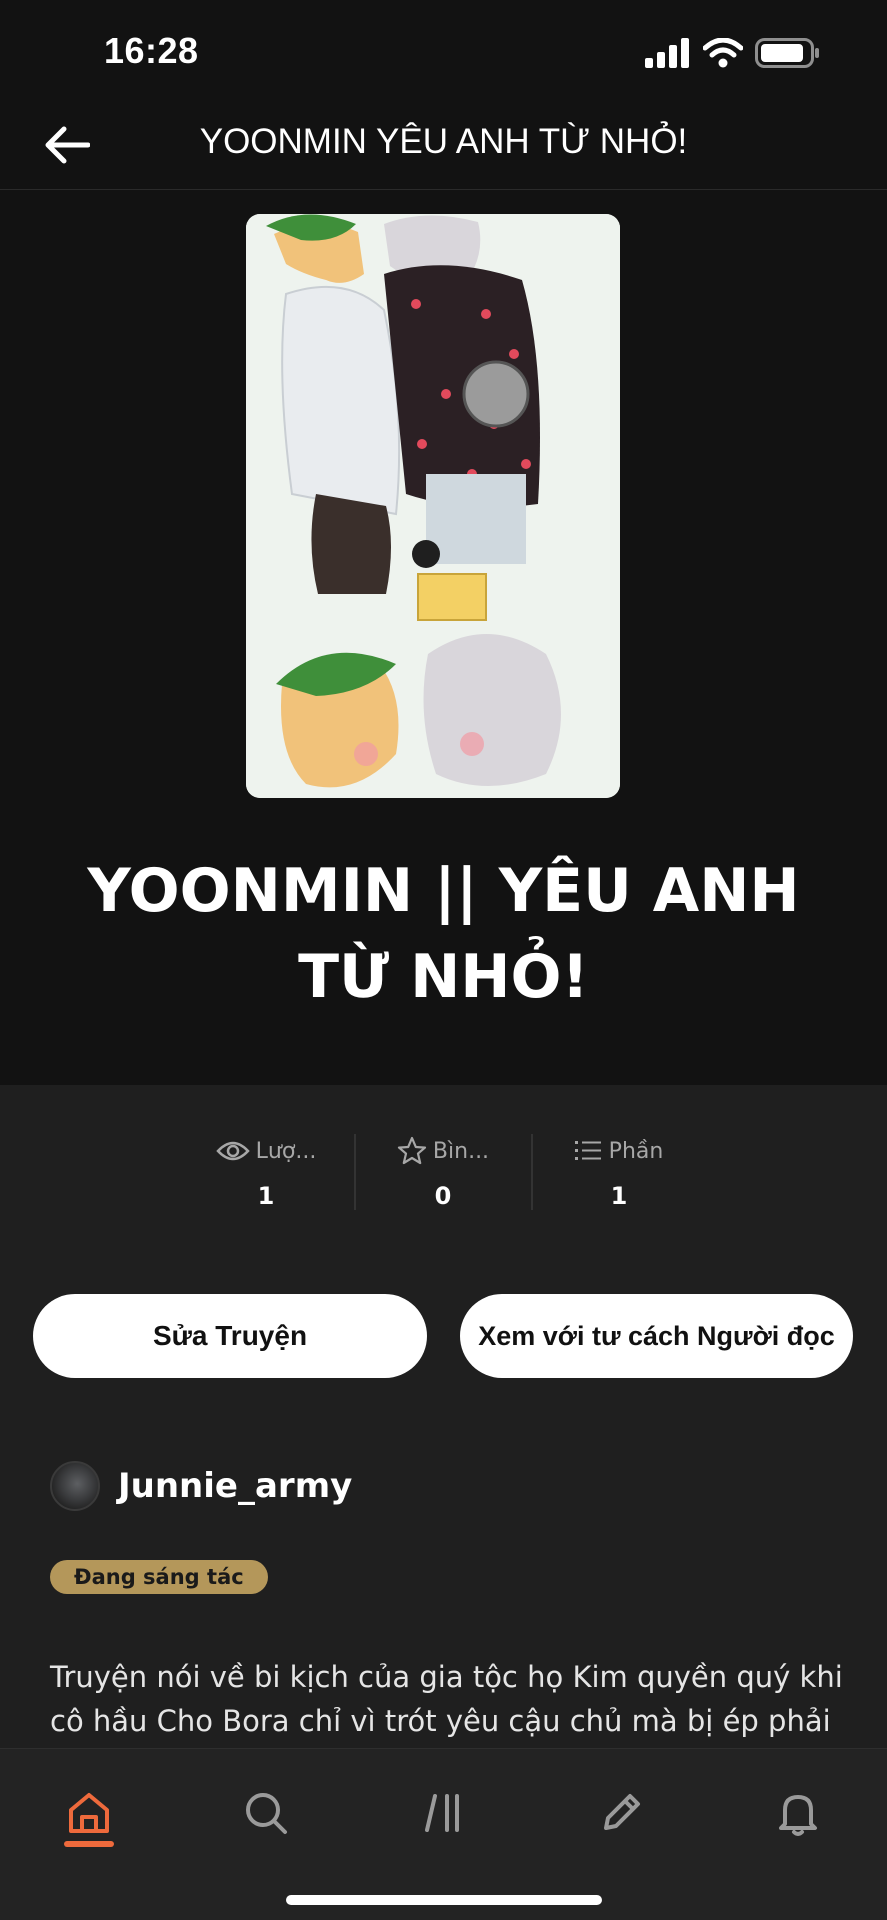  Describe the element at coordinates (230, 1336) in the screenshot. I see `edit-story-button: Sửa Truyện` at that location.